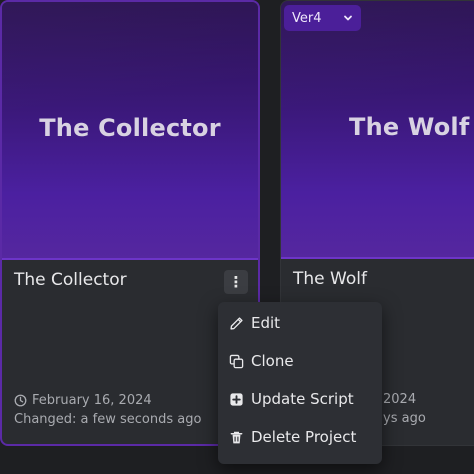 The image size is (474, 474). What do you see at coordinates (92, 400) in the screenshot?
I see `created-date-text: February 16, 2024` at bounding box center [92, 400].